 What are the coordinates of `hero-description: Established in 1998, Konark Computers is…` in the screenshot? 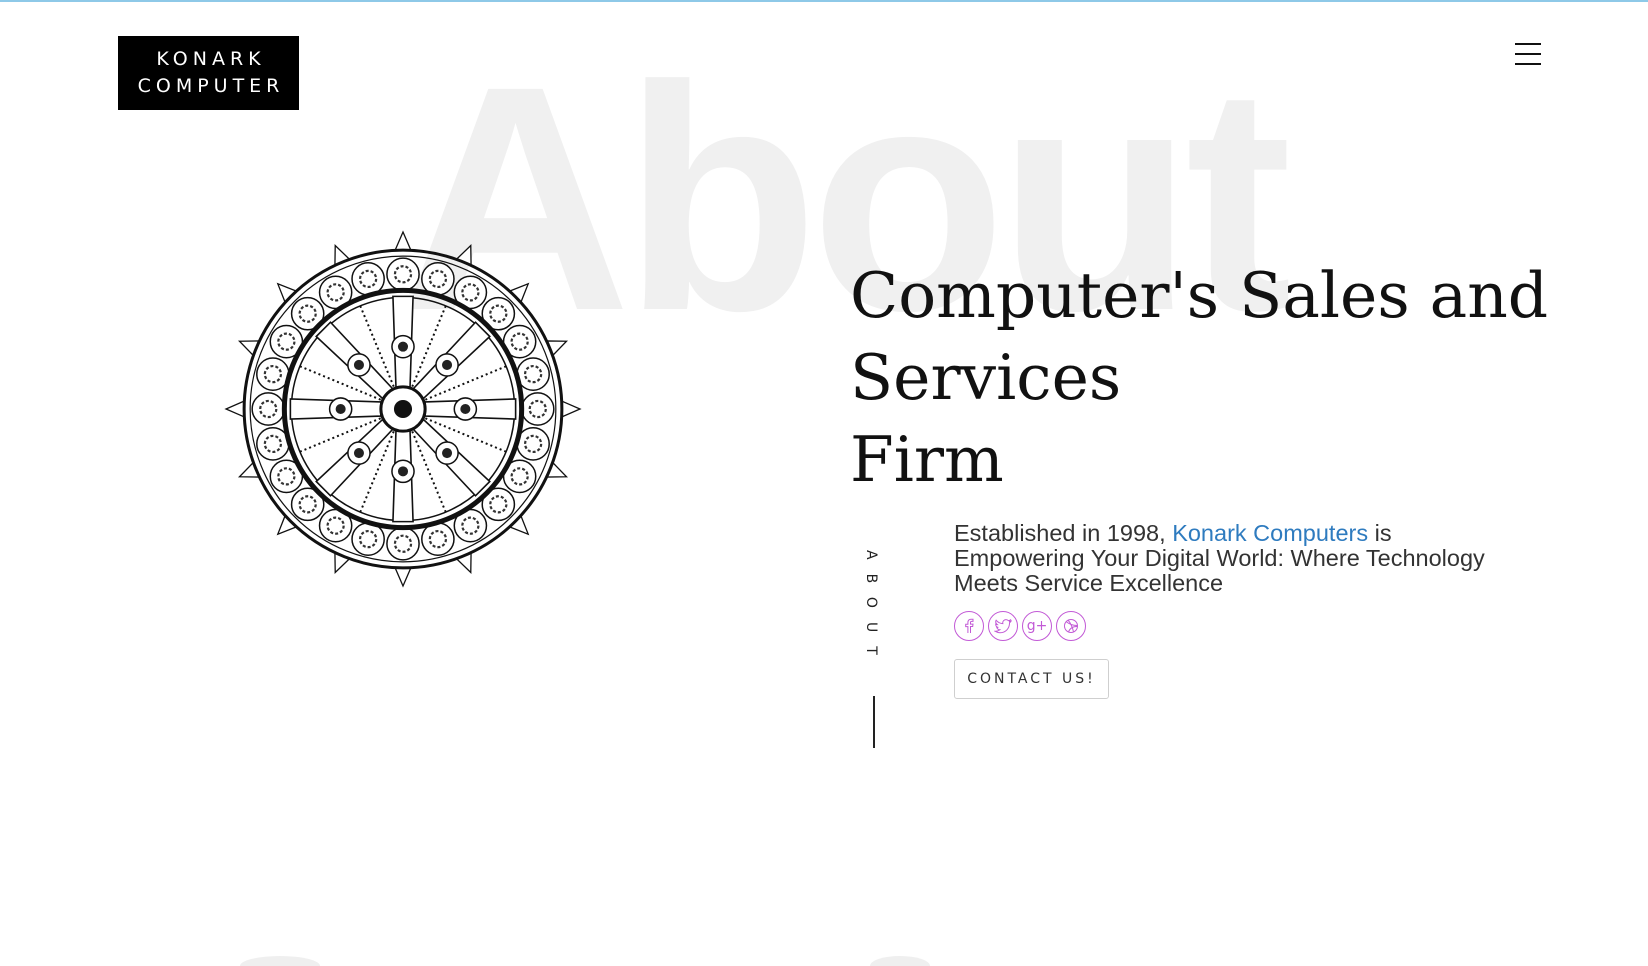 It's located at (1239, 558).